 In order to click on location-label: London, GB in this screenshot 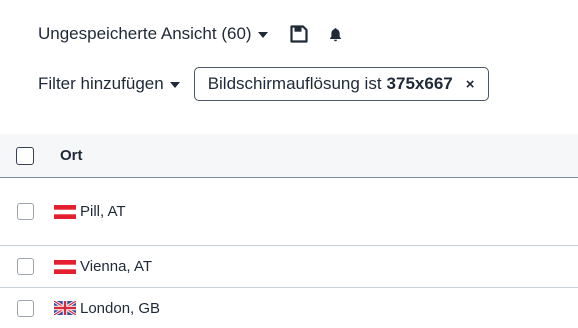, I will do `click(120, 308)`.